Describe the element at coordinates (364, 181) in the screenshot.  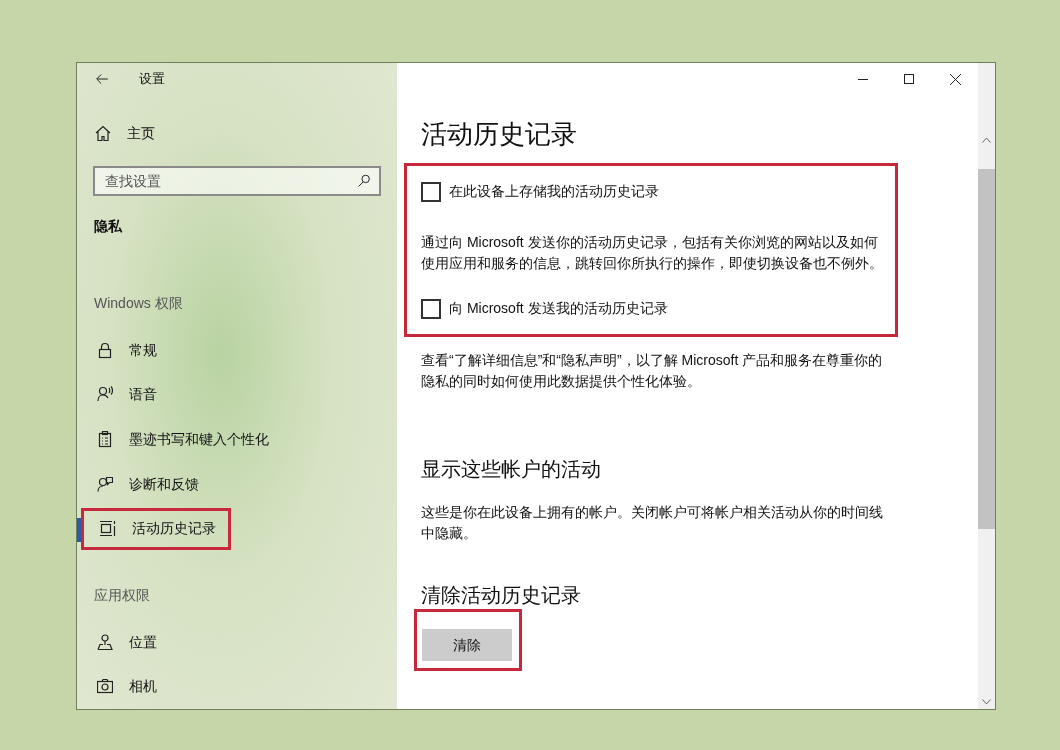
I see `search-icon` at that location.